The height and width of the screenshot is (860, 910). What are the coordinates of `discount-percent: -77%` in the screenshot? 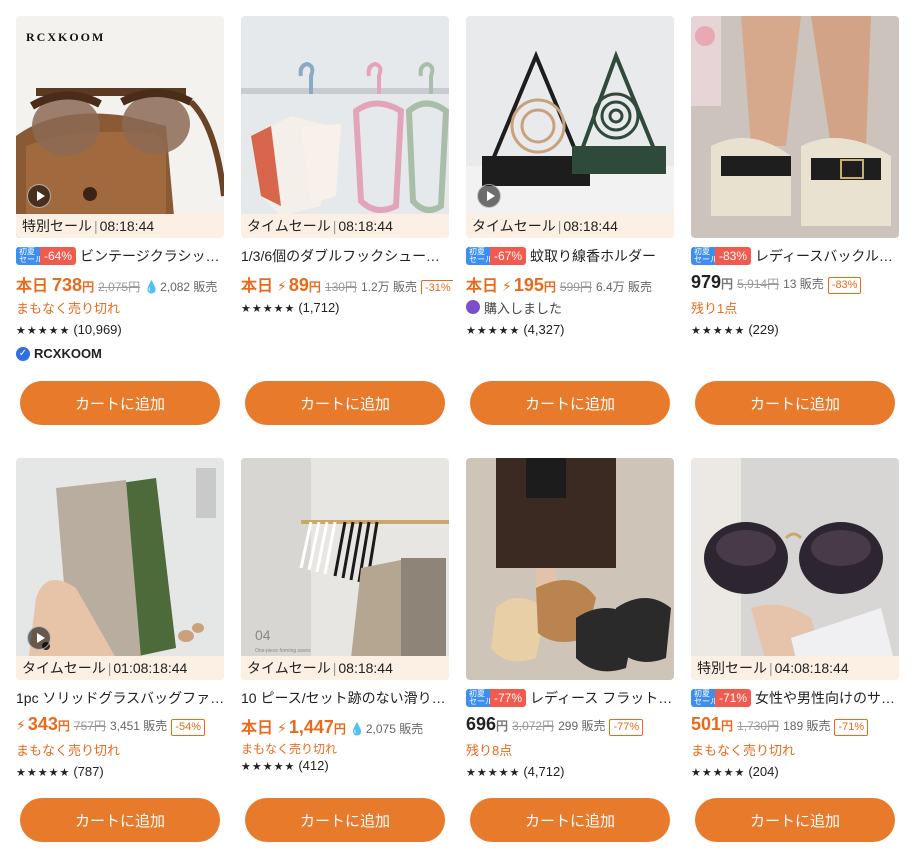 It's located at (626, 727).